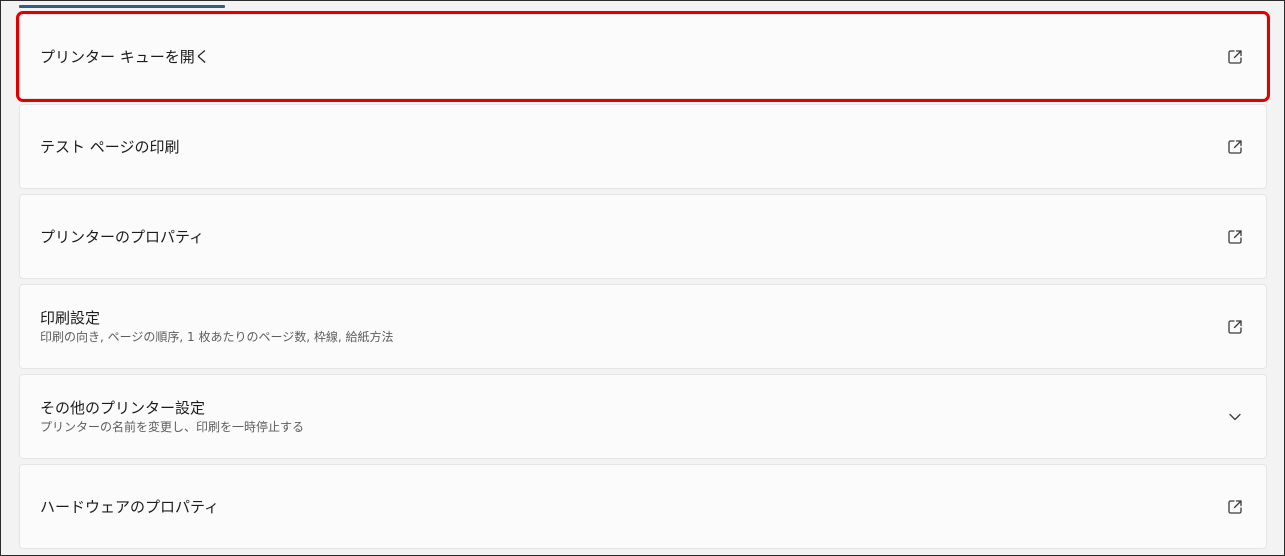 The image size is (1285, 556). What do you see at coordinates (643, 506) in the screenshot?
I see `hardware-properties-button: ハードウェアのプロパティ` at bounding box center [643, 506].